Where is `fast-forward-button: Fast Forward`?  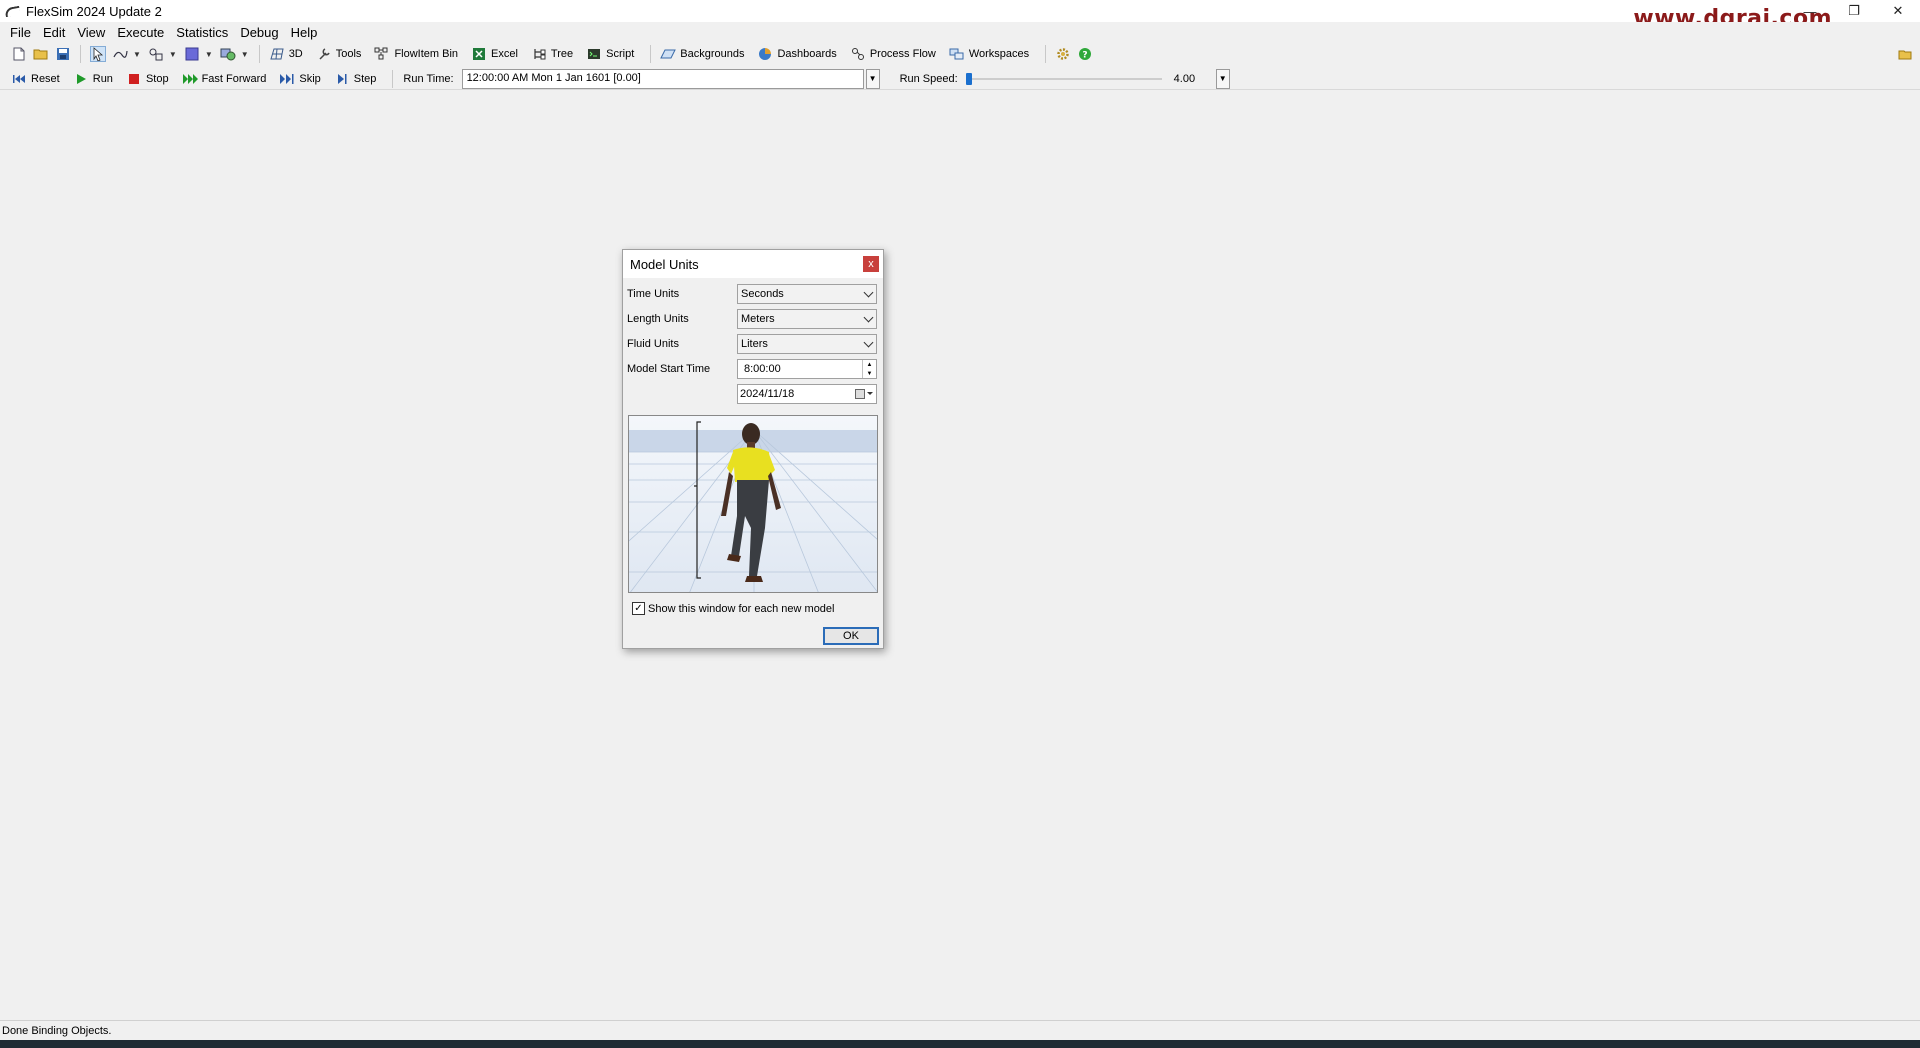 fast-forward-button: Fast Forward is located at coordinates (222, 79).